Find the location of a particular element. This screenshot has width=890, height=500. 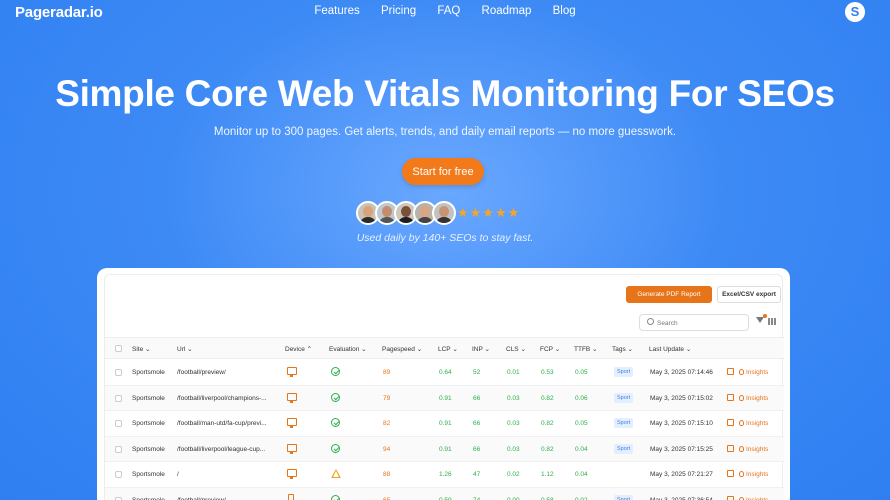

col-tags: Tags ⌄ is located at coordinates (622, 349).